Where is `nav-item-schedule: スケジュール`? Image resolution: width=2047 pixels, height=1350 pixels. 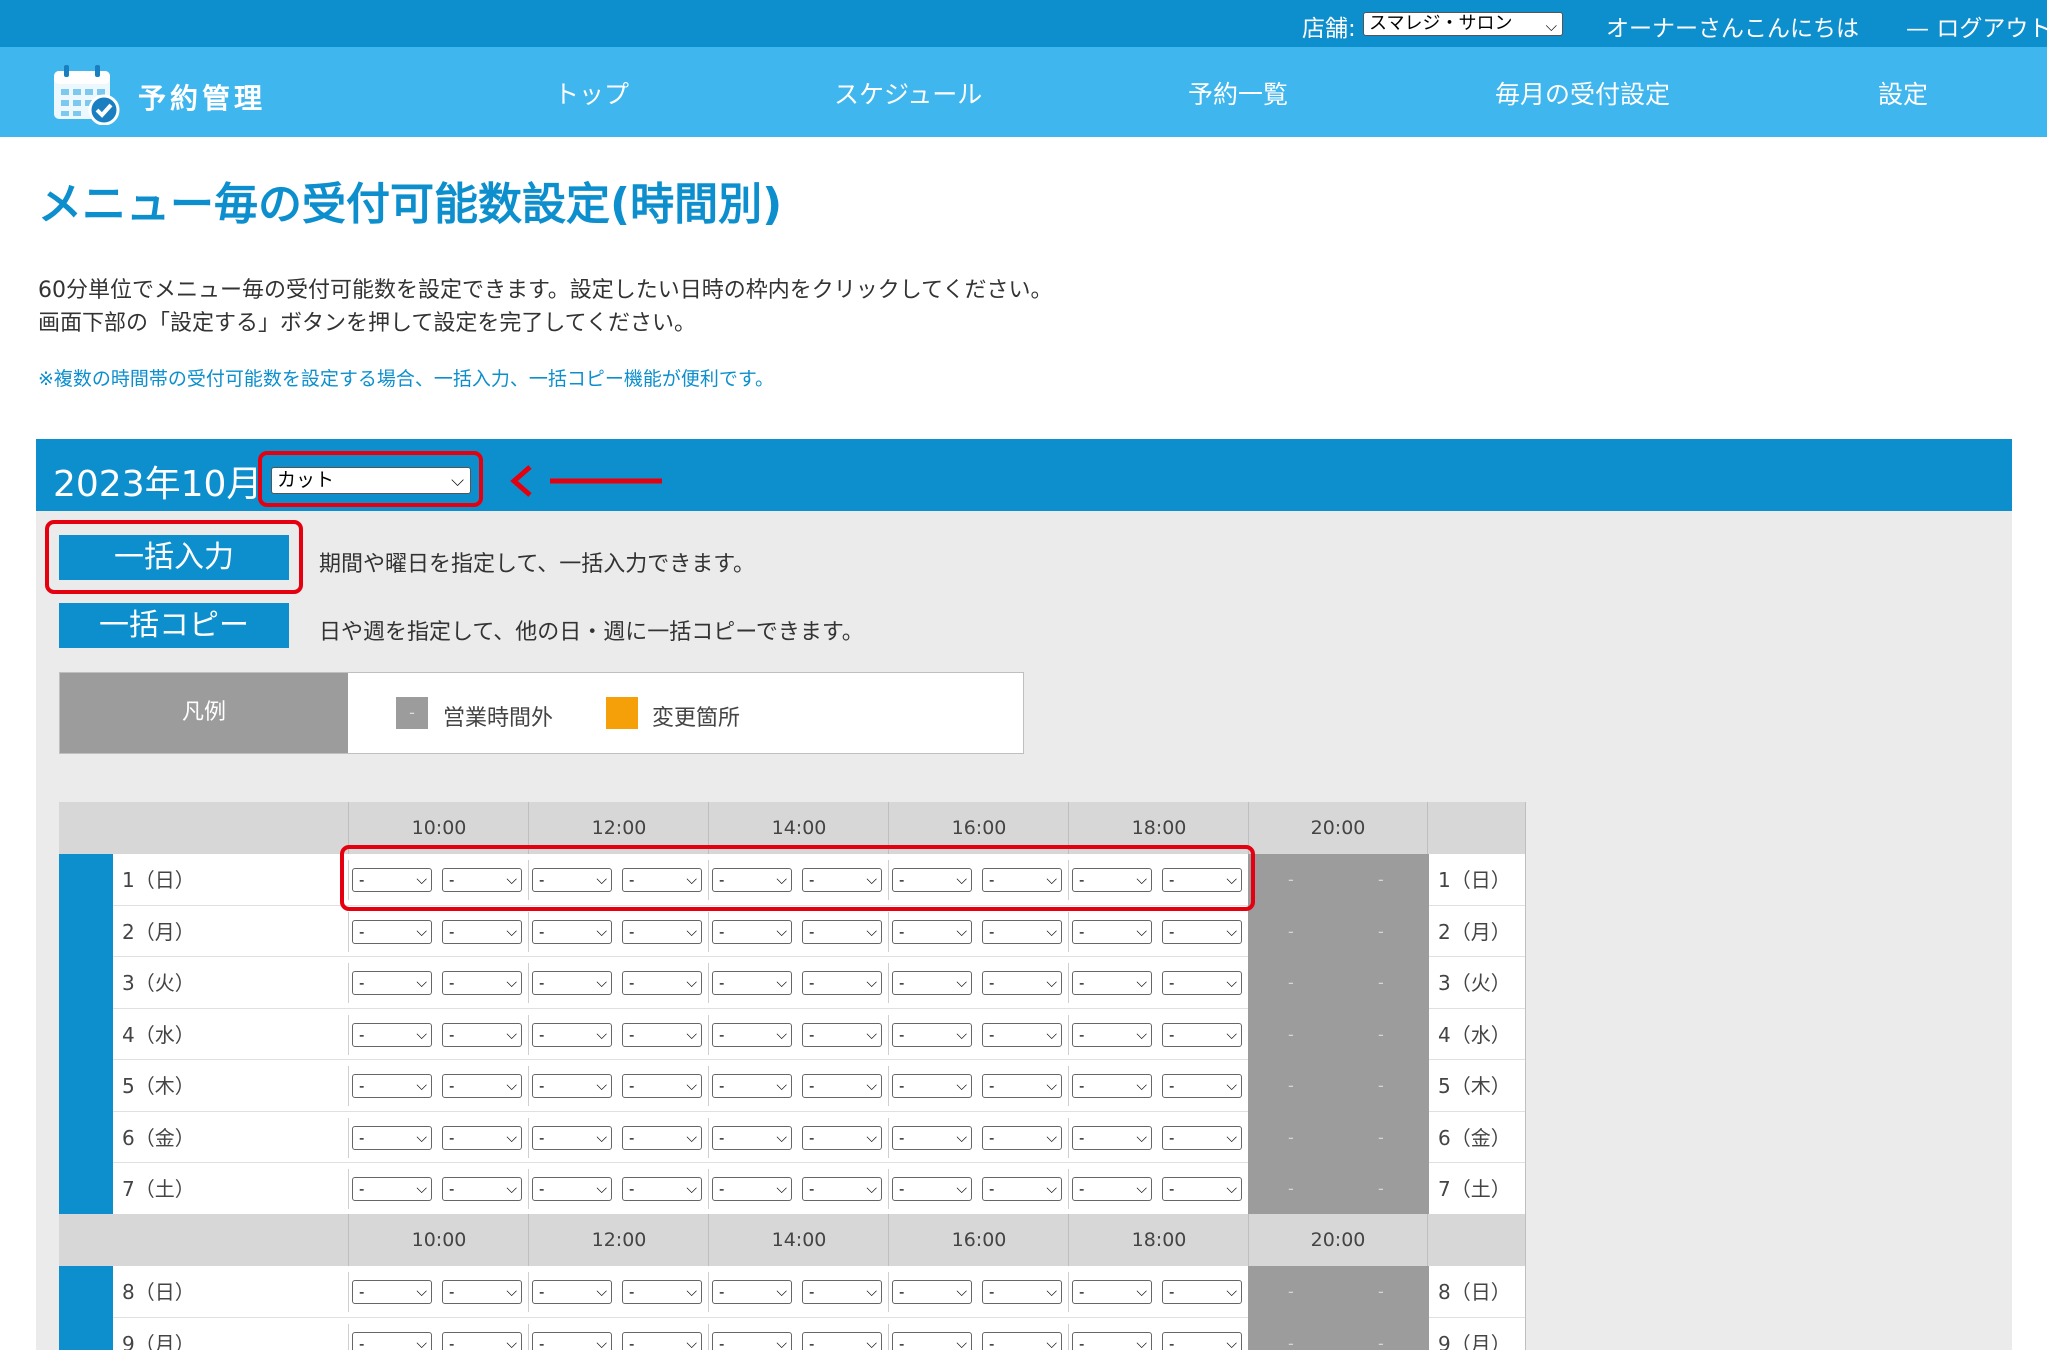
nav-item-schedule: スケジュール is located at coordinates (908, 93).